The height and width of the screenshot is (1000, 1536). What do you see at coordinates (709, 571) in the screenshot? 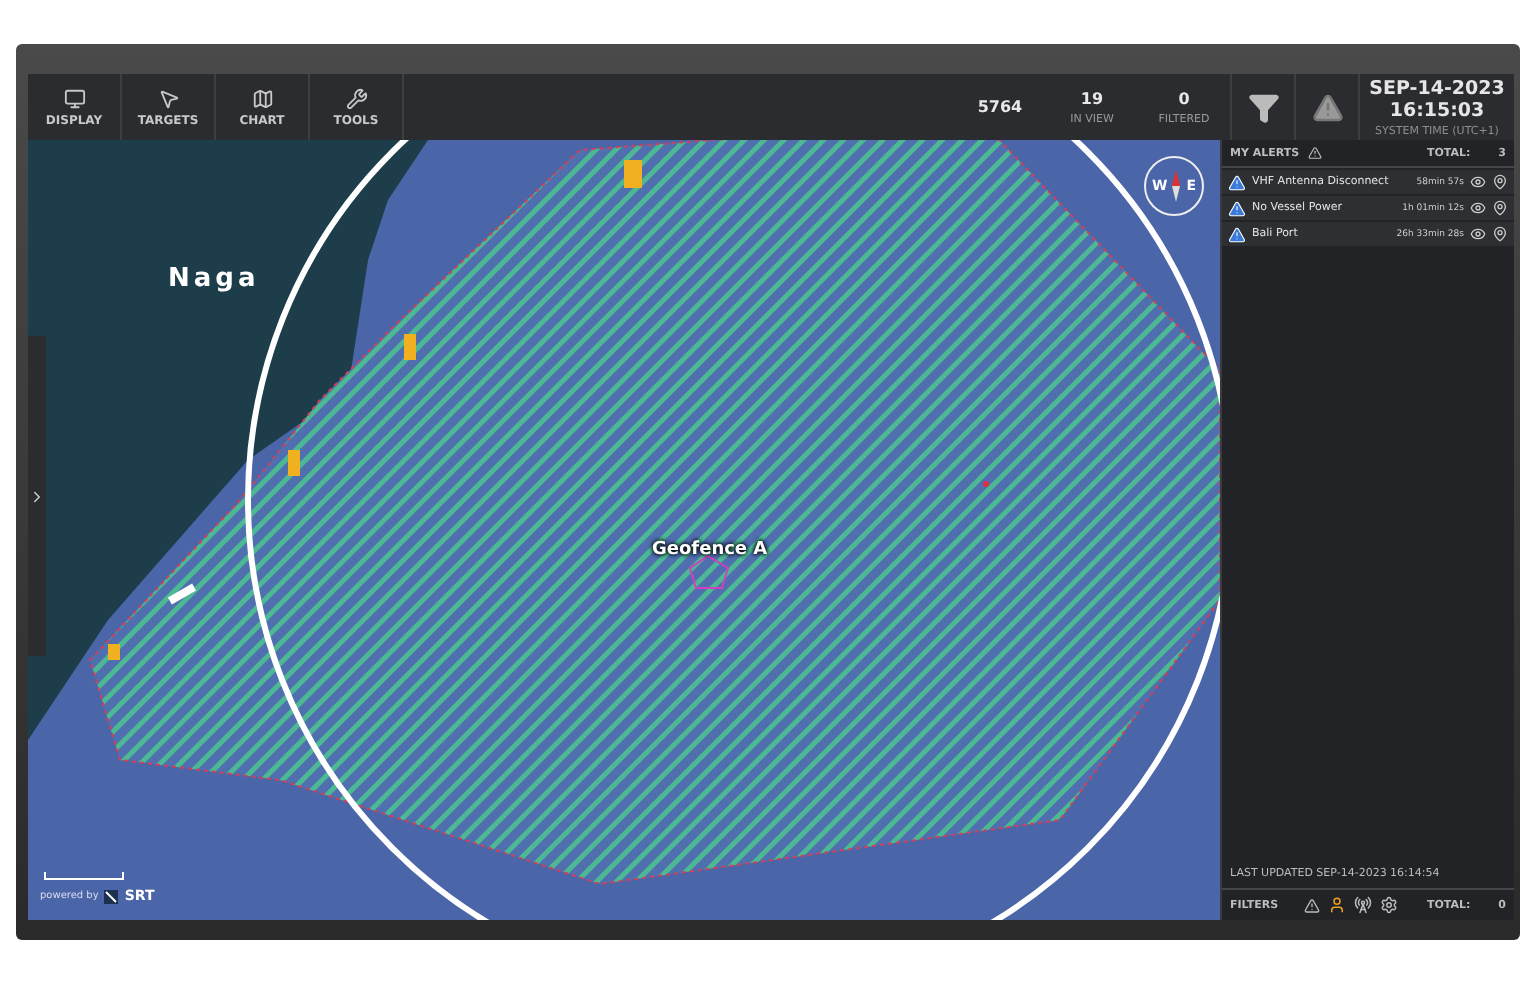
I see `geofence-marker` at bounding box center [709, 571].